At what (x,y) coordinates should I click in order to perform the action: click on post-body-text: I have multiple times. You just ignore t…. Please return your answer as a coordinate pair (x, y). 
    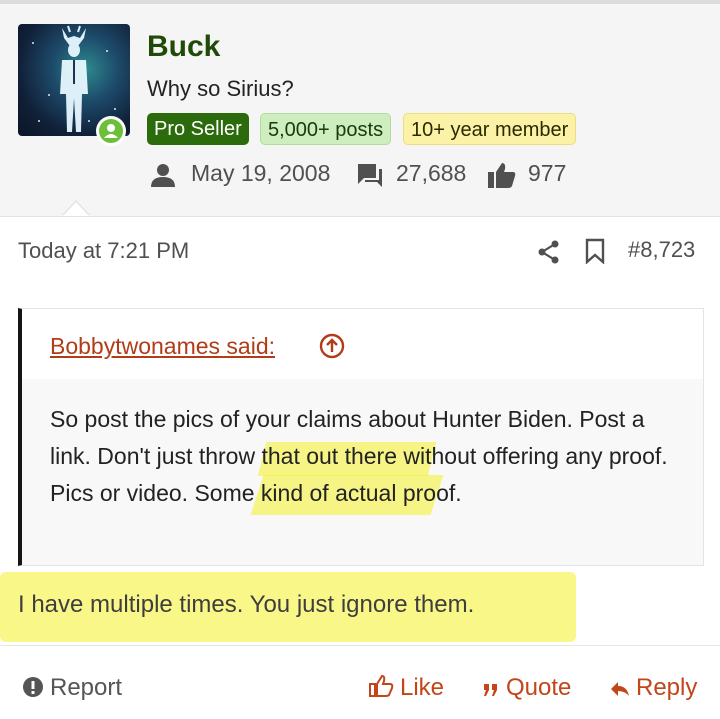
    Looking at the image, I should click on (246, 604).